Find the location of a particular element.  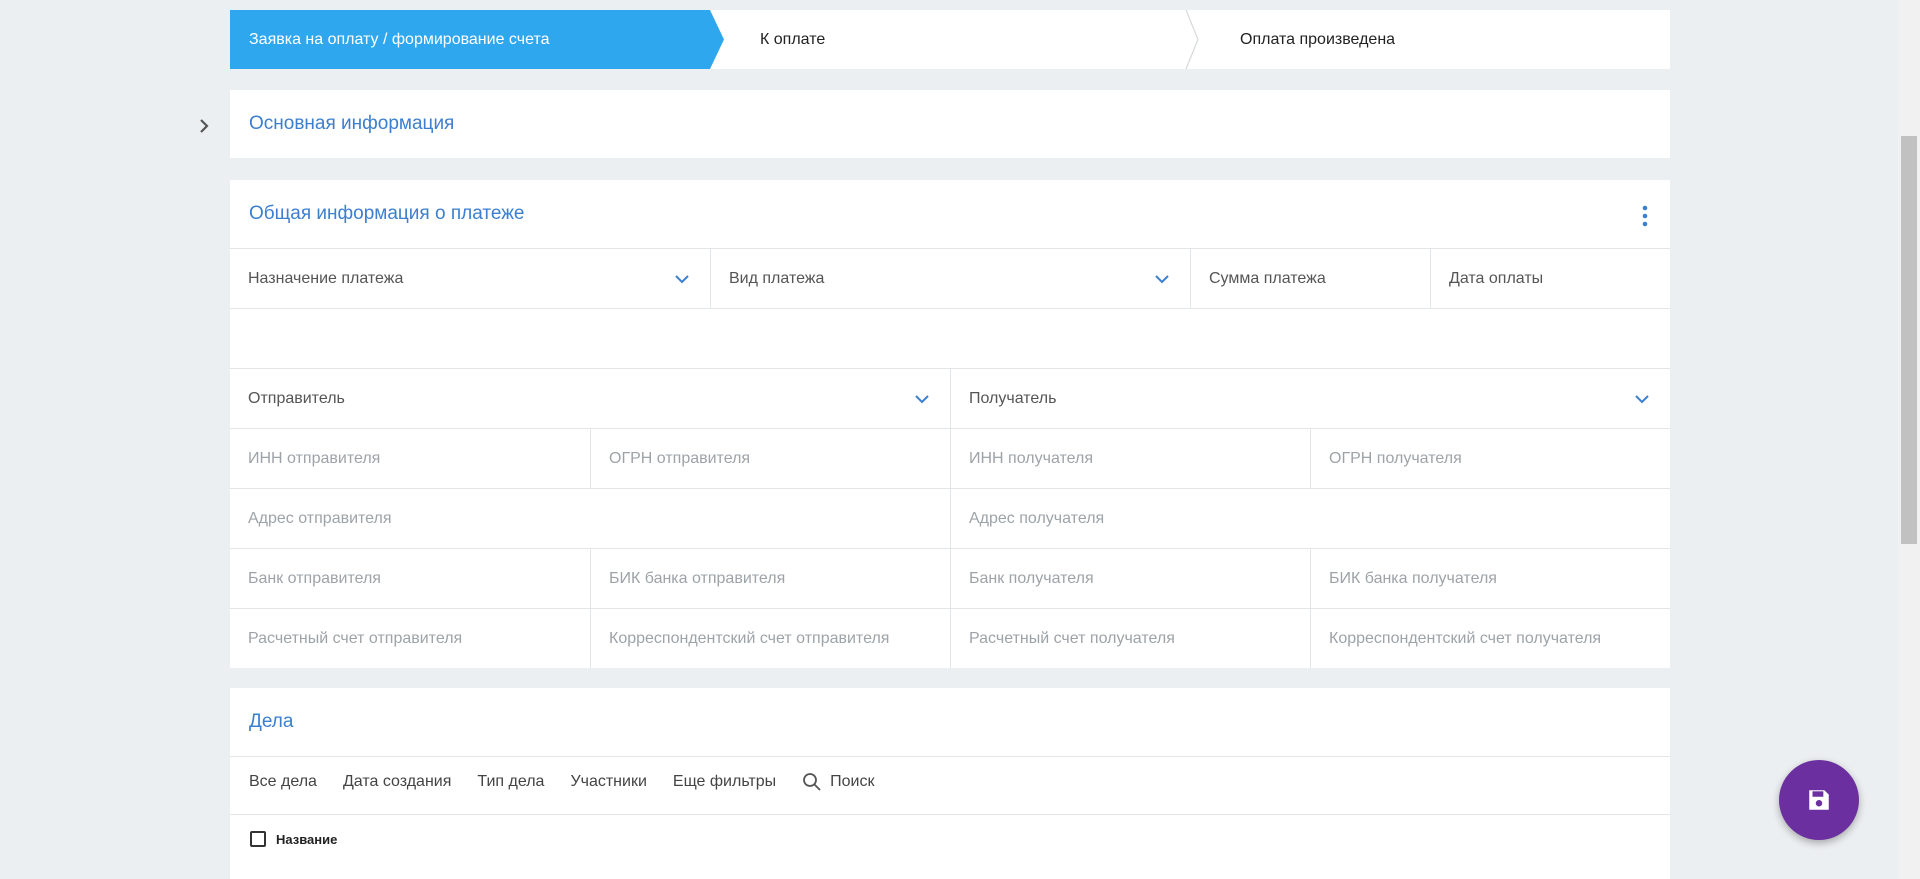

field-label: Расчетный счет отправителя is located at coordinates (355, 638).